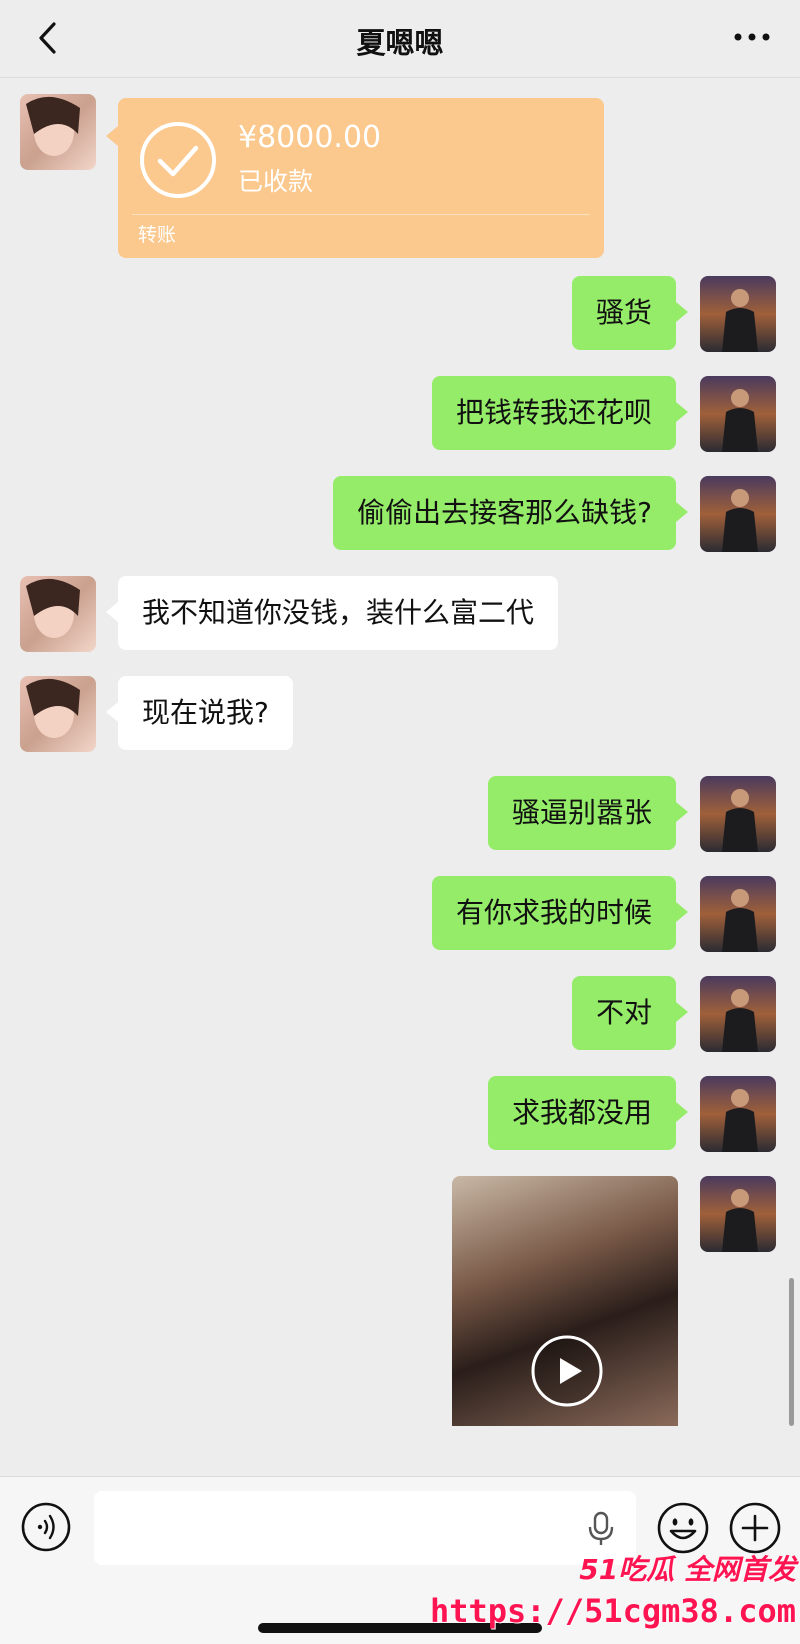 This screenshot has height=1644, width=800. I want to click on more-button, so click(752, 37).